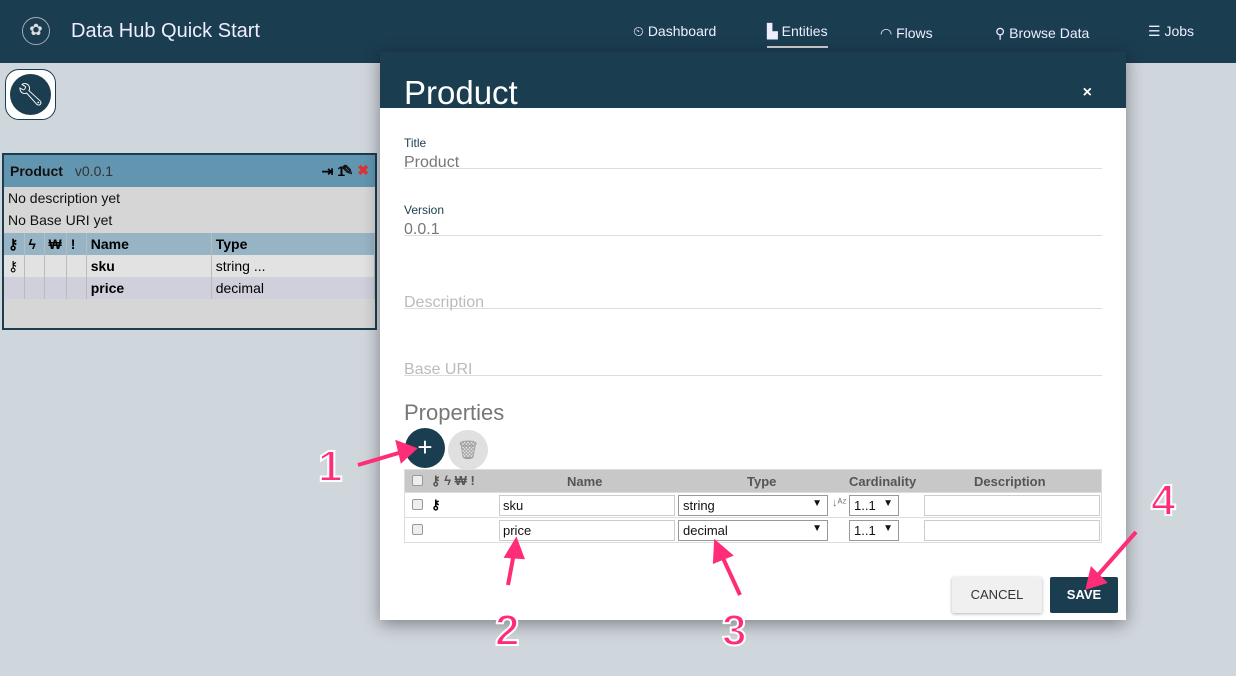 The width and height of the screenshot is (1236, 676). Describe the element at coordinates (424, 210) in the screenshot. I see `version-label: Version` at that location.